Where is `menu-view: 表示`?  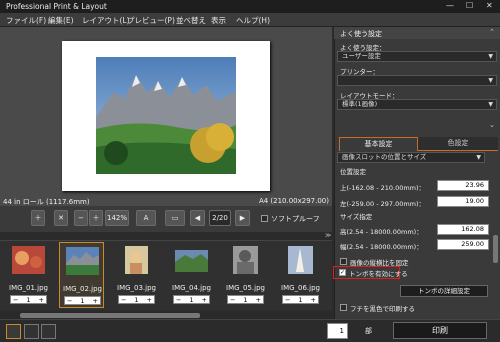 menu-view: 表示 is located at coordinates (218, 20).